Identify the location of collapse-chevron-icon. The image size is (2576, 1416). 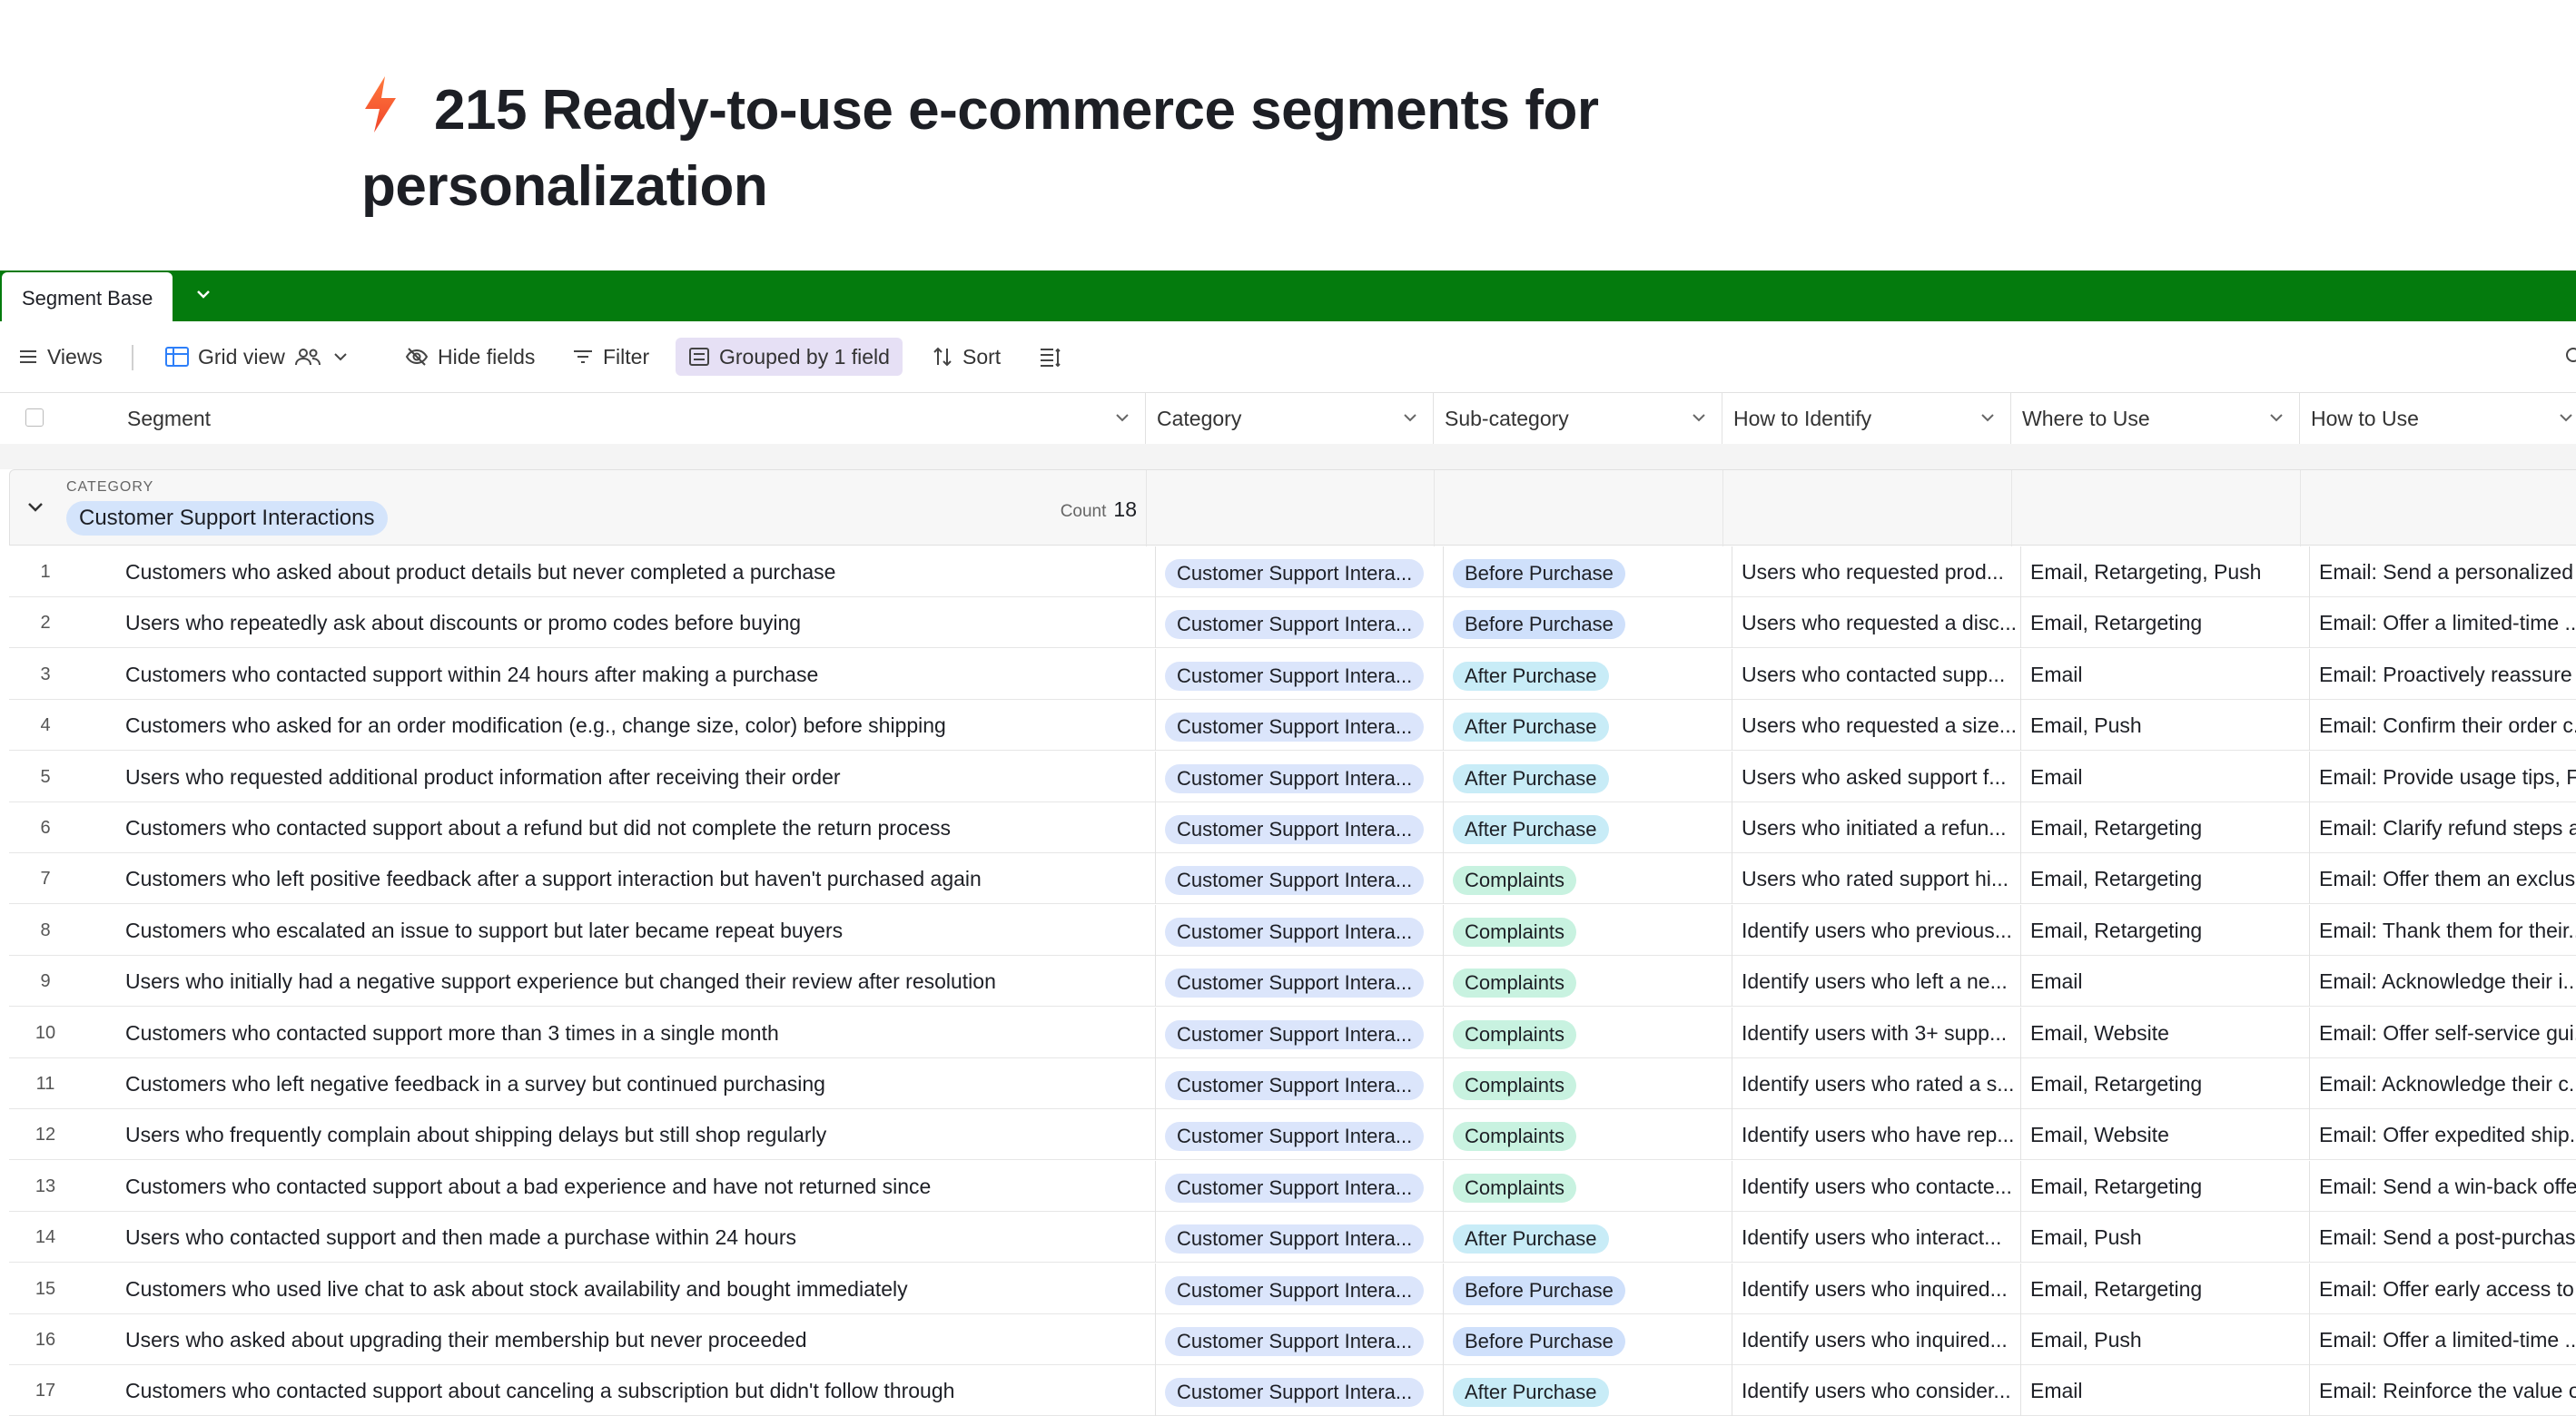
(35, 506).